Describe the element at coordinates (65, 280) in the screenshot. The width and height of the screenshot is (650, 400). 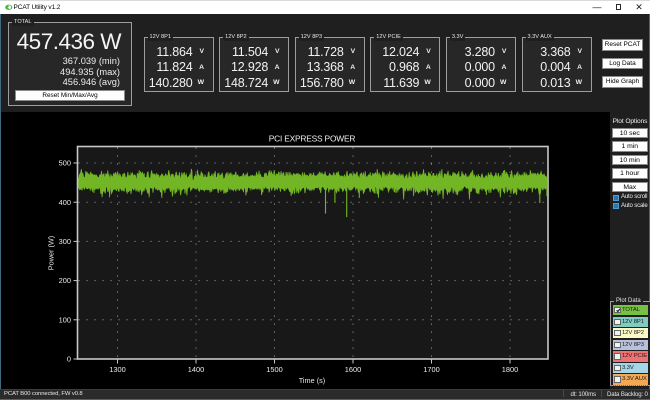
I see `svg-text: 200` at that location.